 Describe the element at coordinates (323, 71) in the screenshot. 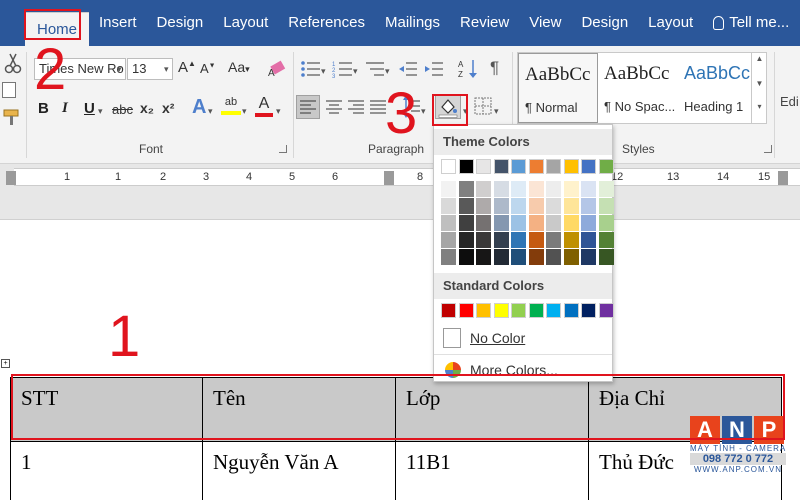

I see `bullets-dropdown-icon: ▾` at that location.